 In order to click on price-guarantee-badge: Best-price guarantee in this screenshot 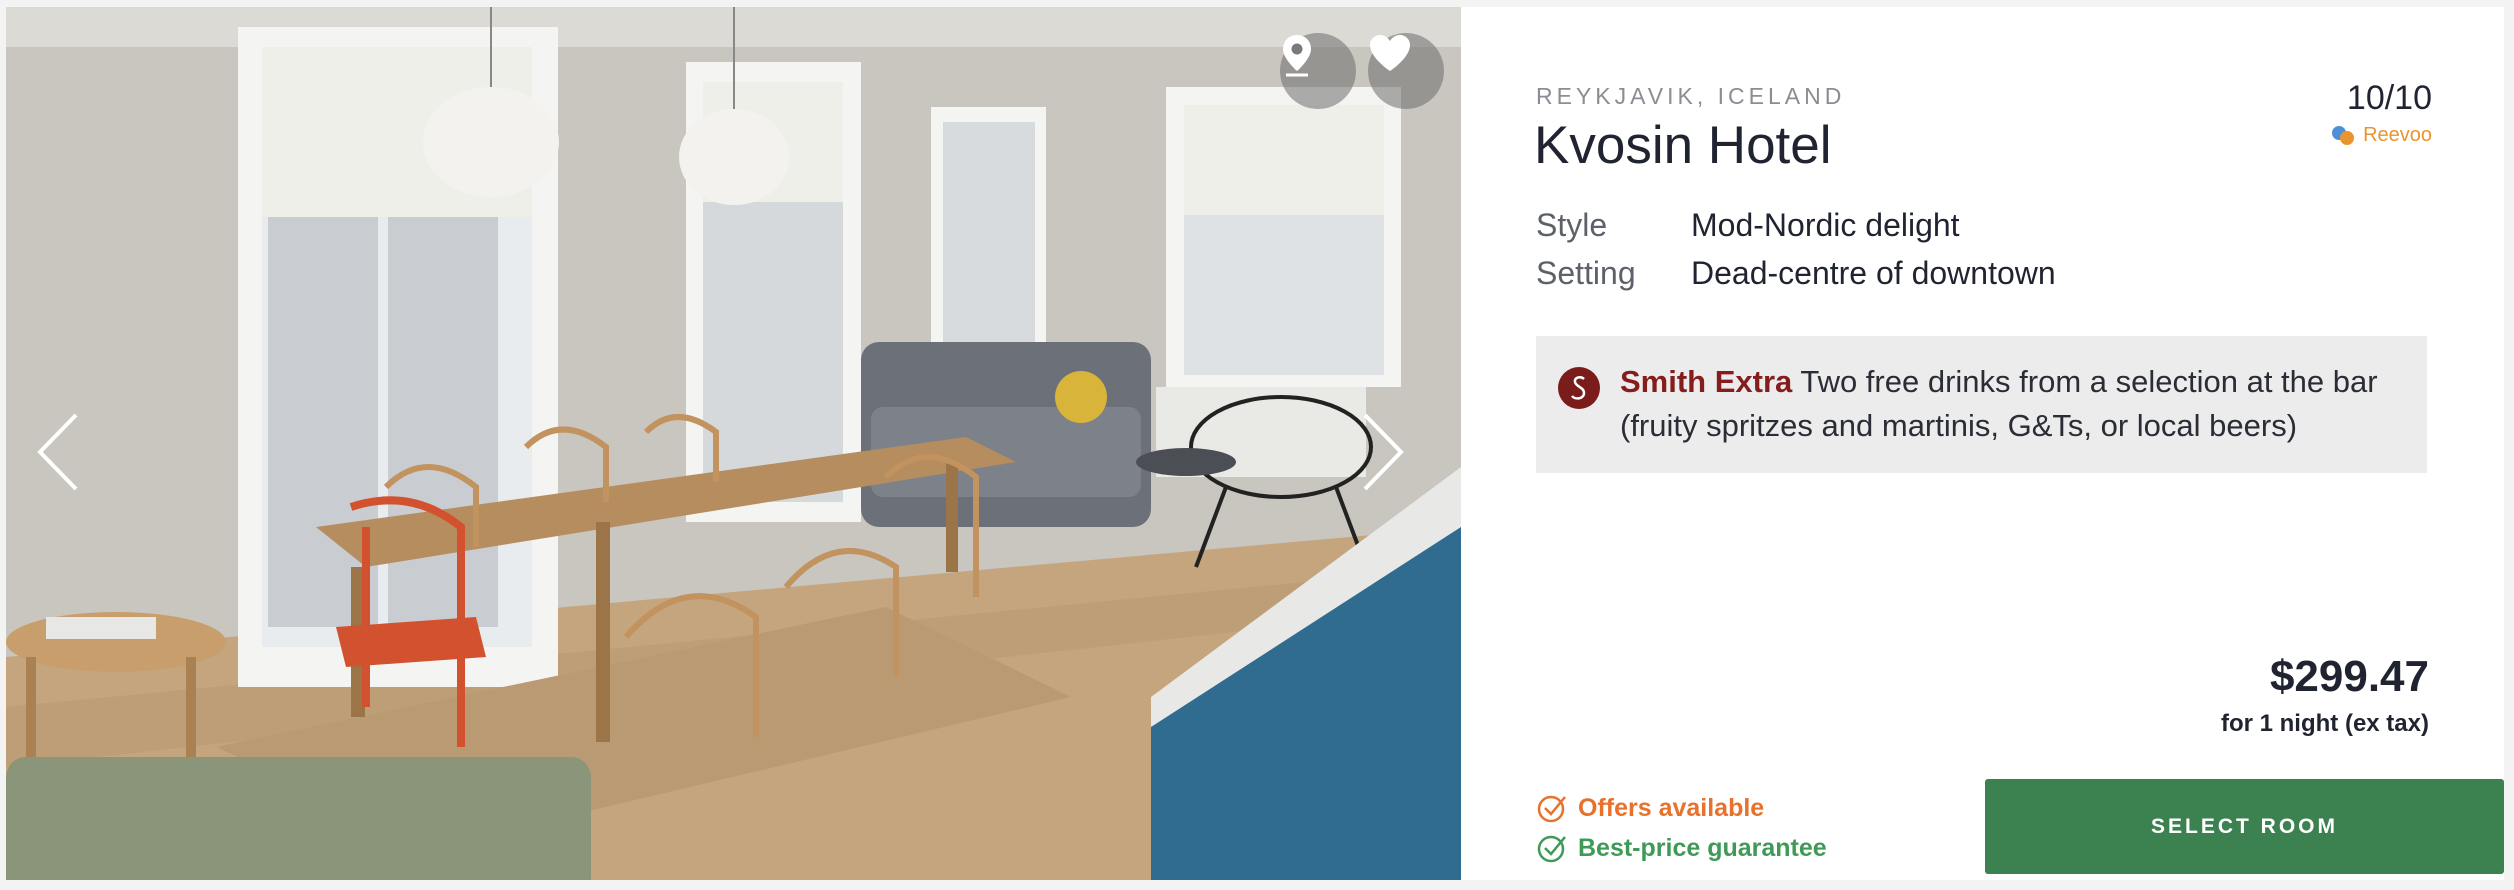, I will do `click(1681, 848)`.